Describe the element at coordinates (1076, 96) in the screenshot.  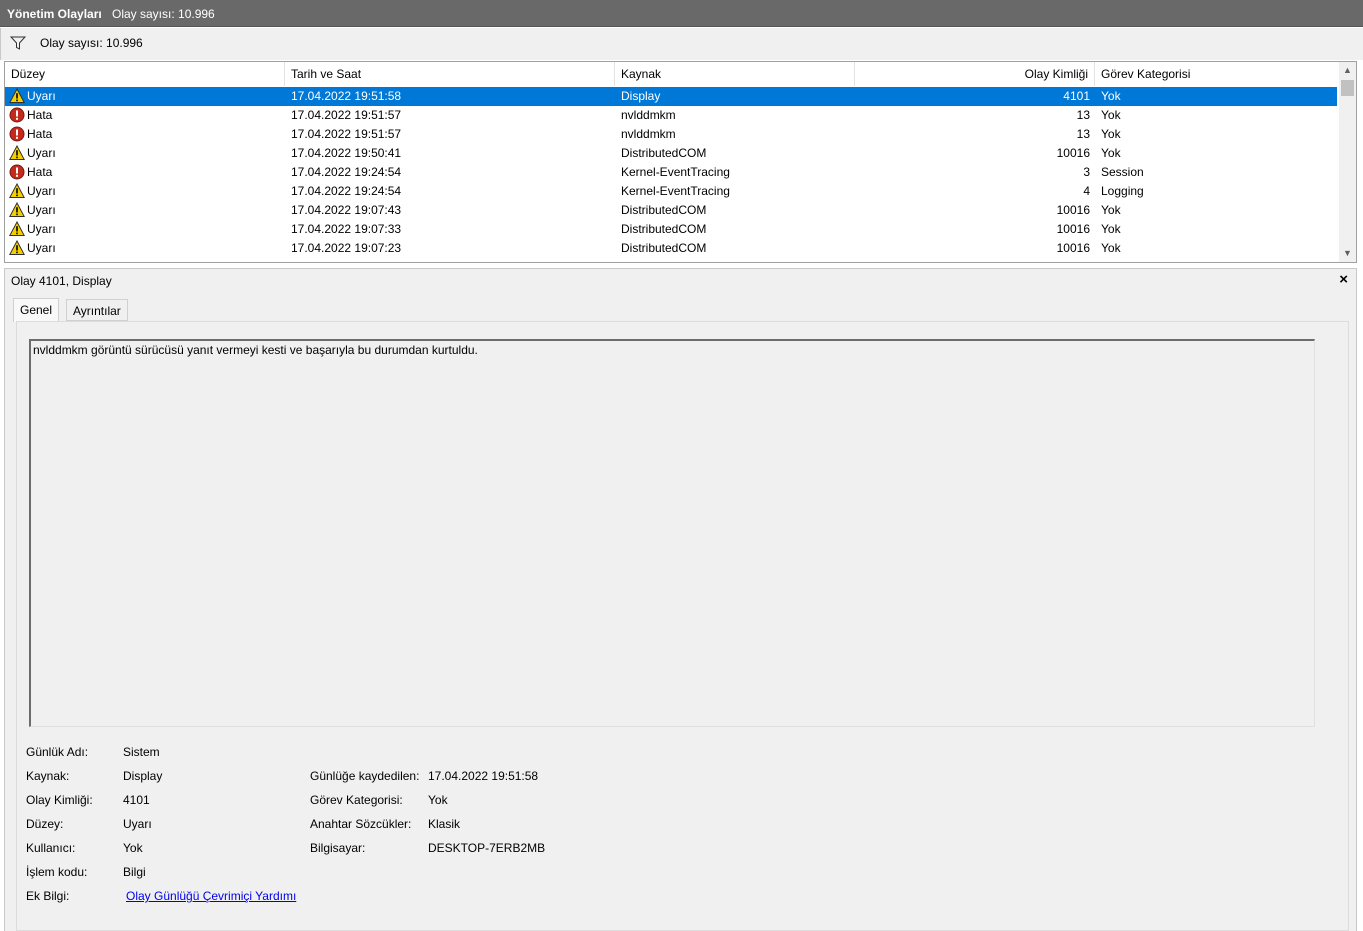
I see `row-event-id: 4101` at that location.